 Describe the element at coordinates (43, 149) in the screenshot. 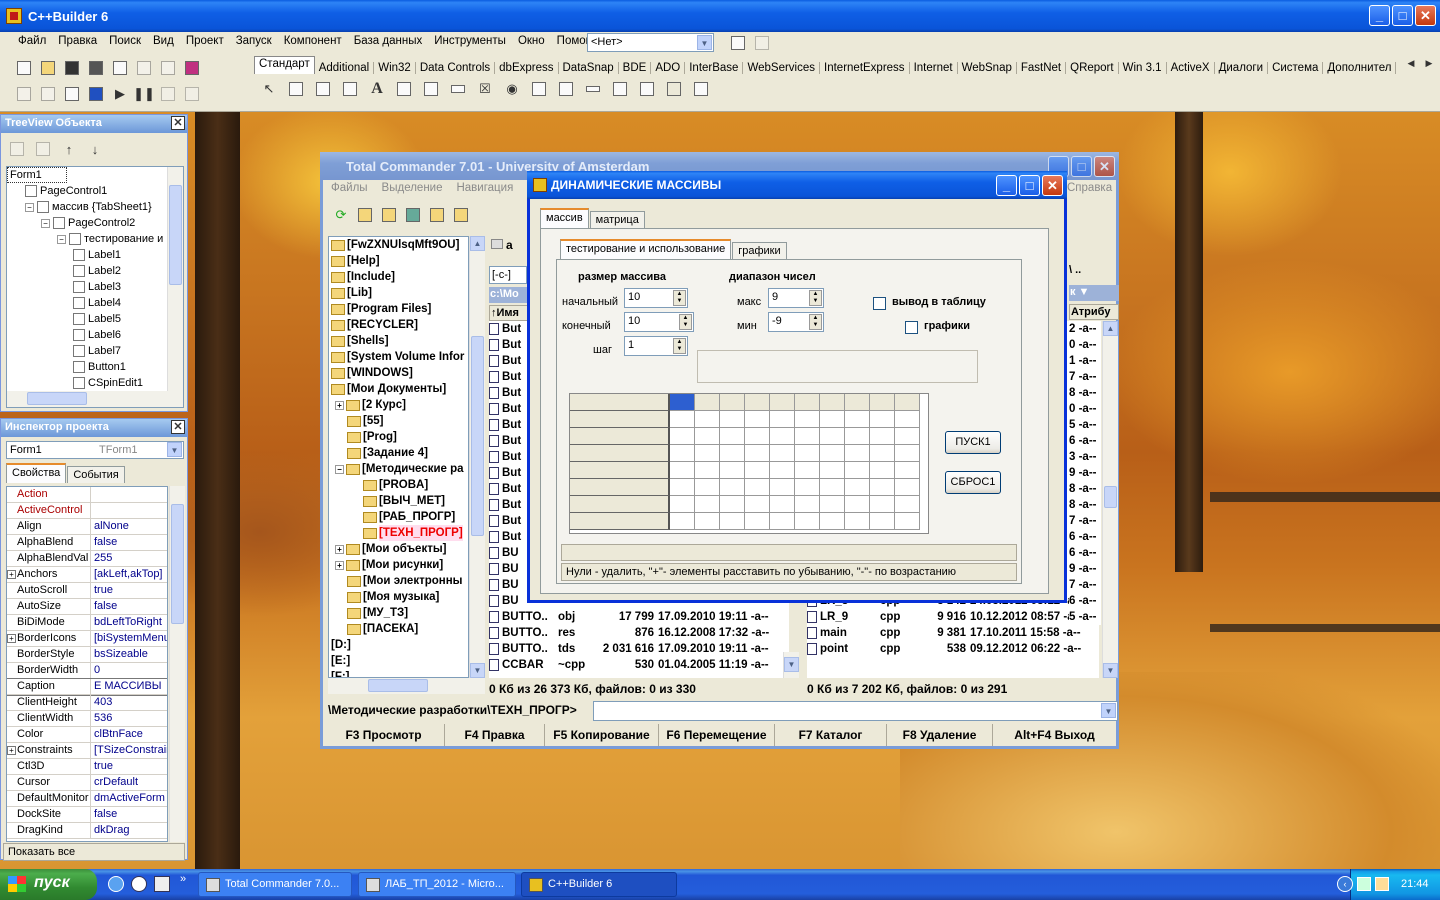

I see `new-item-icon` at that location.